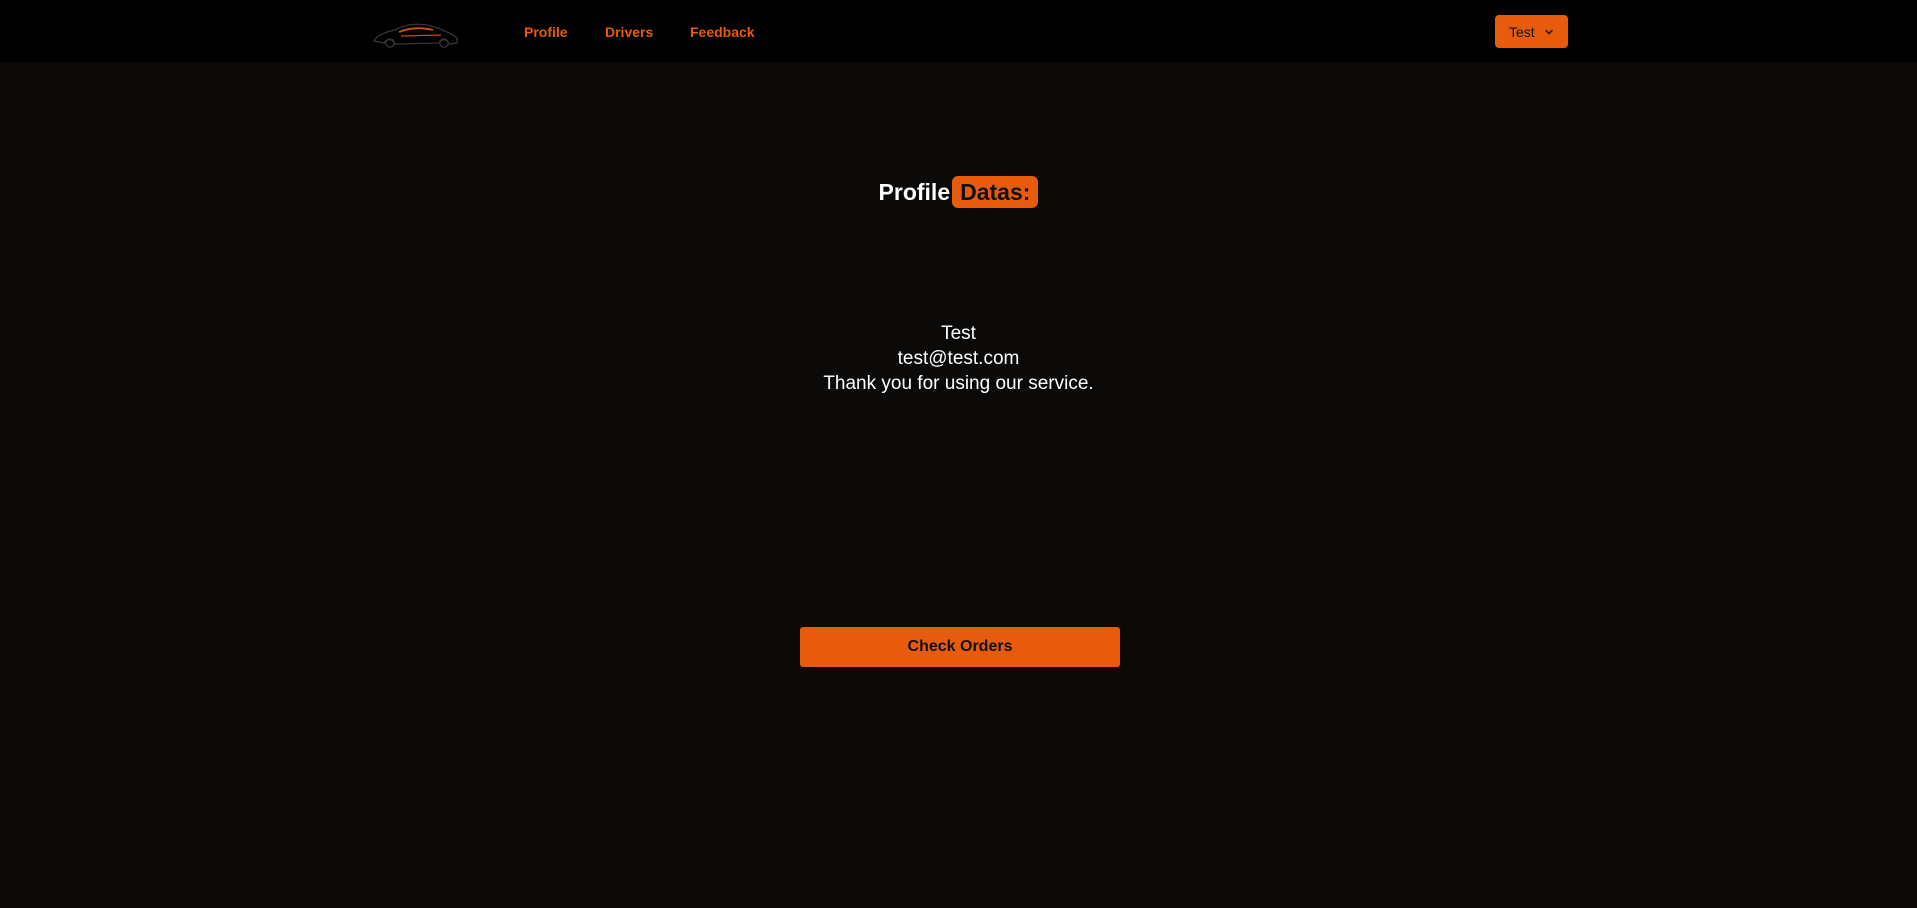 The image size is (1917, 908). I want to click on page-title: Profile Datas:, so click(958, 192).